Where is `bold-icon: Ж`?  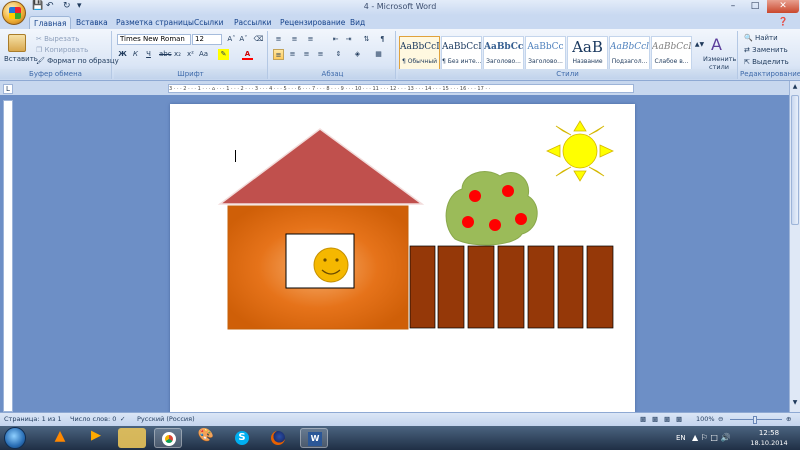 bold-icon: Ж is located at coordinates (122, 54).